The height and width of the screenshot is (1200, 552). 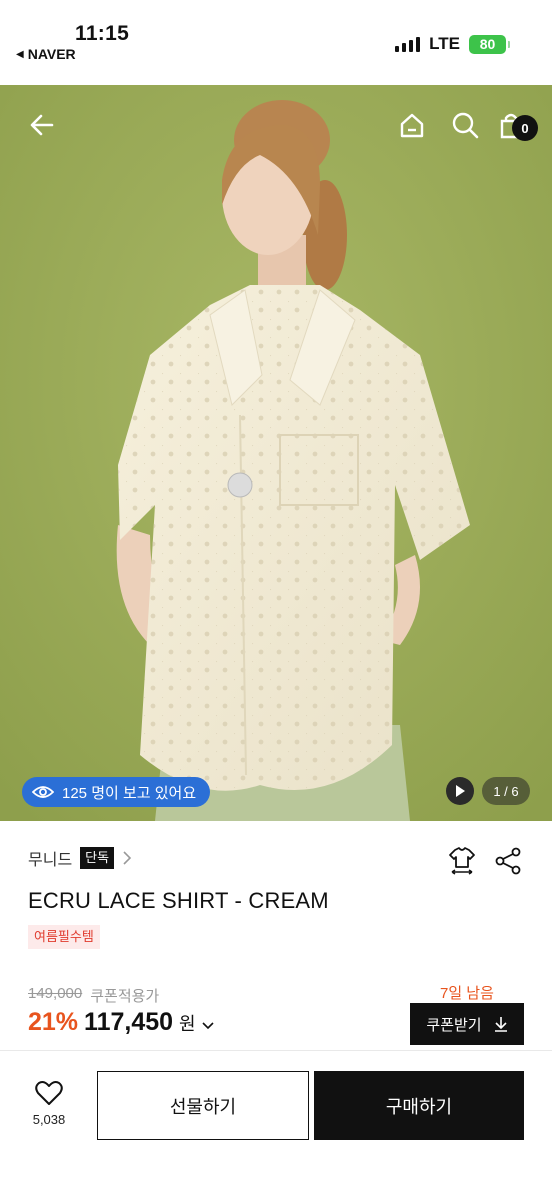 I want to click on status-indicators: LTE 80, so click(x=452, y=44).